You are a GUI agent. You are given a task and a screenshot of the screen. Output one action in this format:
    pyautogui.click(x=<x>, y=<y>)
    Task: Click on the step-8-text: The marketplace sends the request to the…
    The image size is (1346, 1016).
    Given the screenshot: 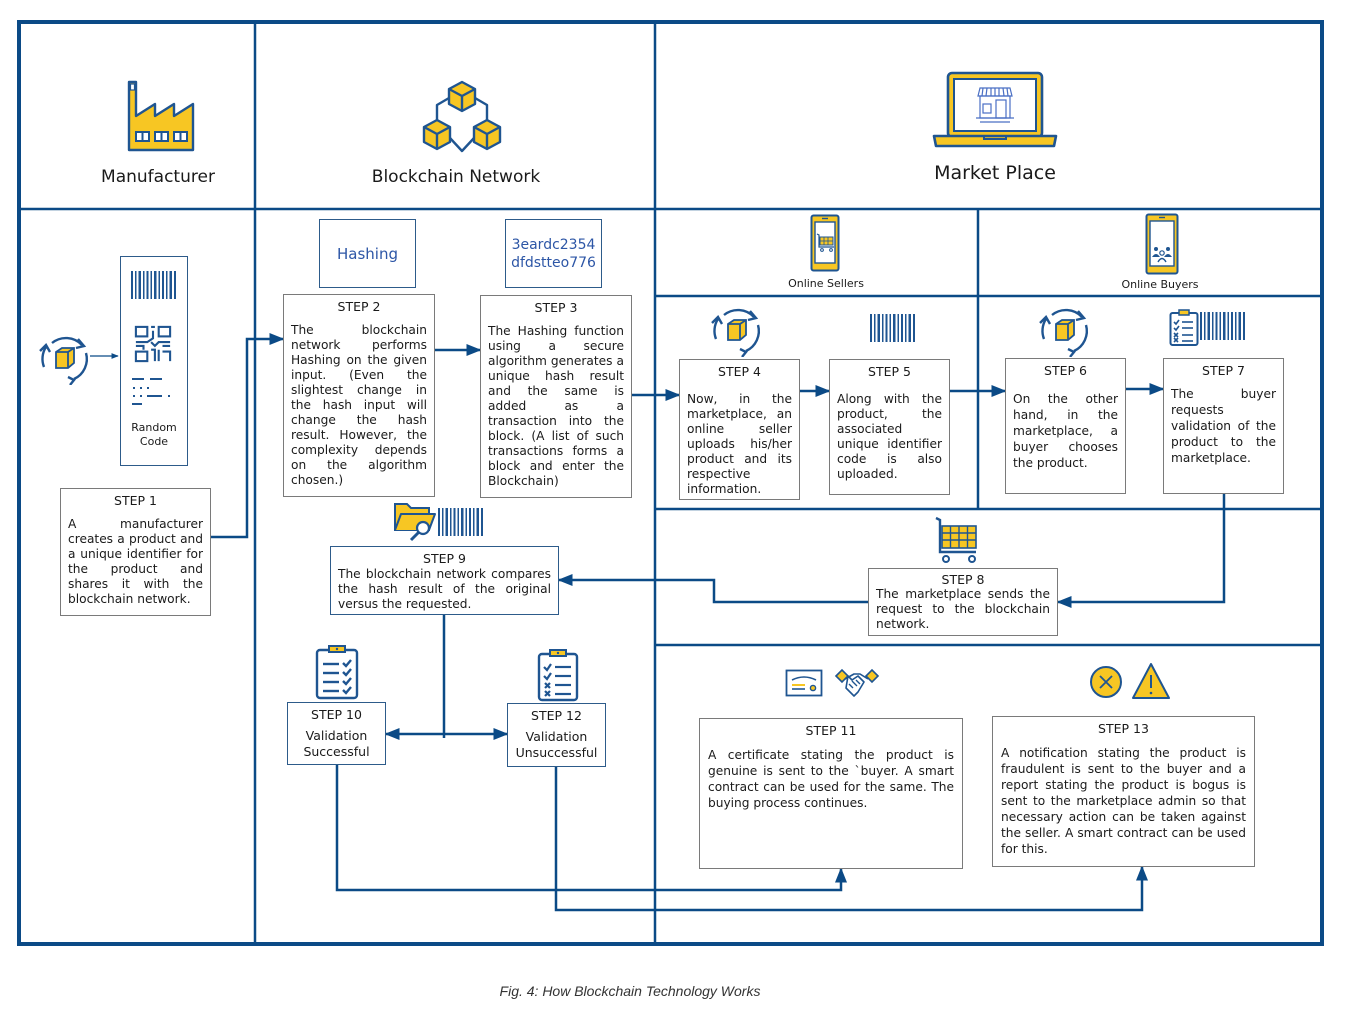 What is the action you would take?
    pyautogui.click(x=963, y=609)
    